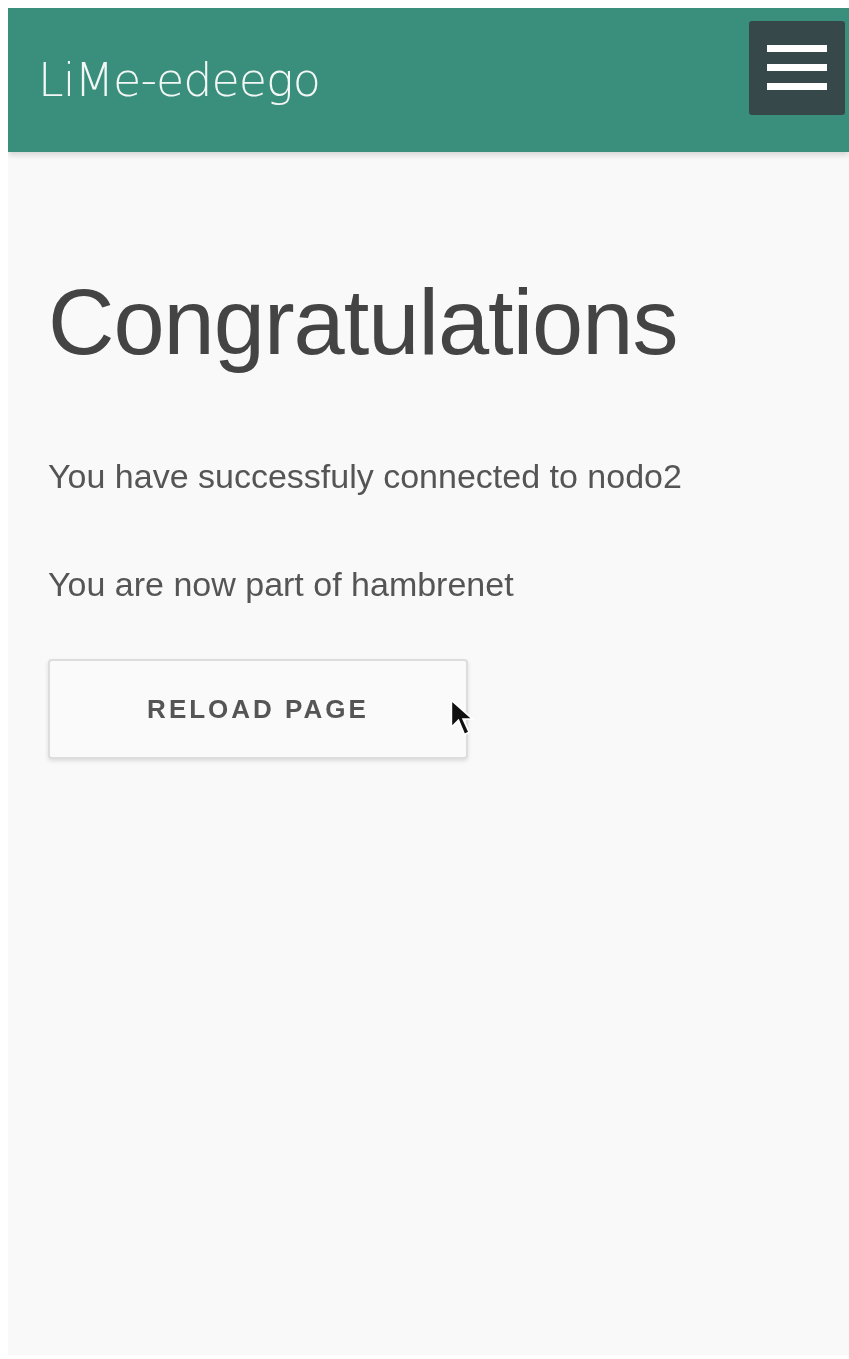  I want to click on menu-icon, so click(797, 68).